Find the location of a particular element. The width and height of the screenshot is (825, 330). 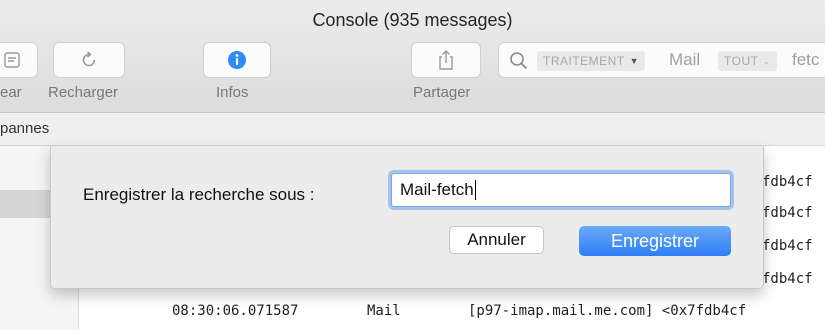

save-search-label: Enregistrer la recherche sous : is located at coordinates (199, 194).